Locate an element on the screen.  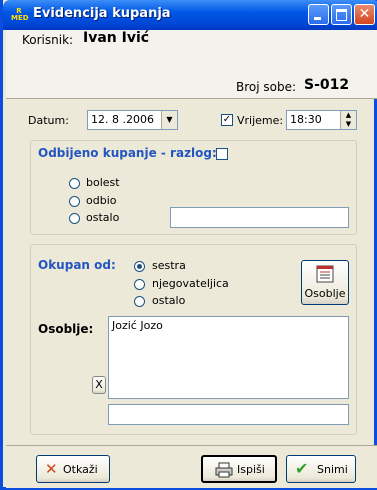
check-icon: ✓ is located at coordinates (227, 119).